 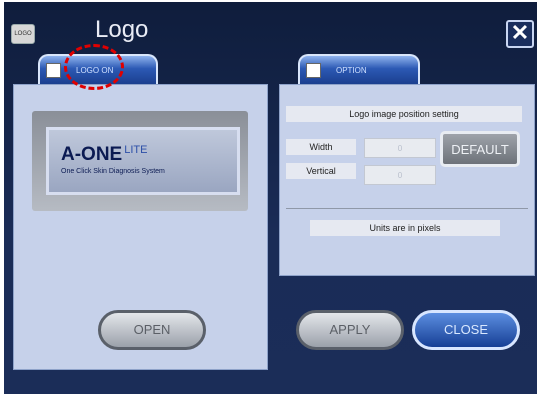 What do you see at coordinates (404, 114) in the screenshot?
I see `position-setting-header: Logo image position setting` at bounding box center [404, 114].